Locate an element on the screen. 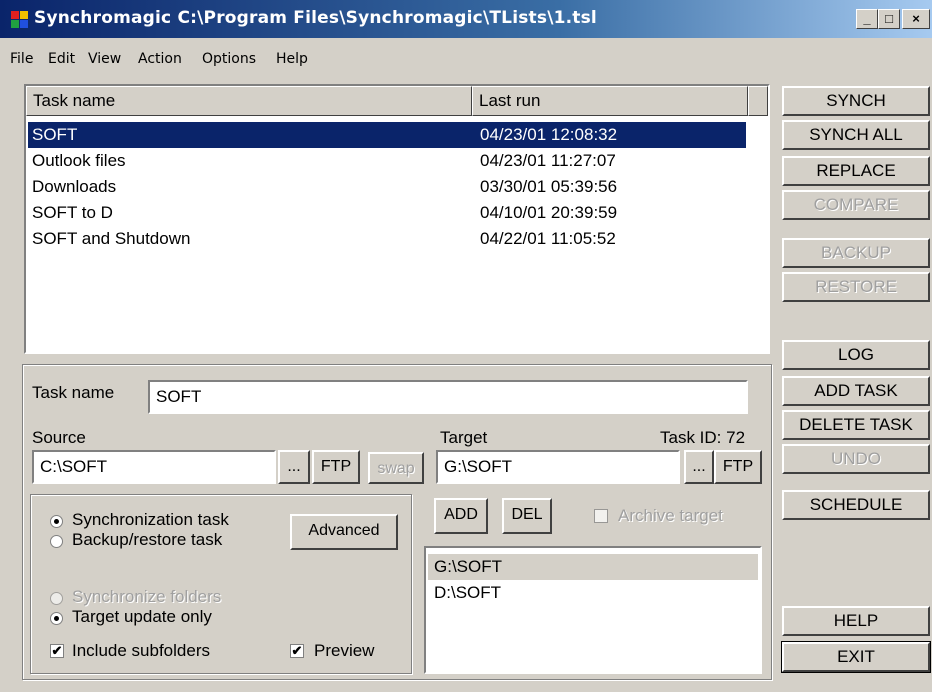  source-input: C:\SOFT is located at coordinates (154, 467).